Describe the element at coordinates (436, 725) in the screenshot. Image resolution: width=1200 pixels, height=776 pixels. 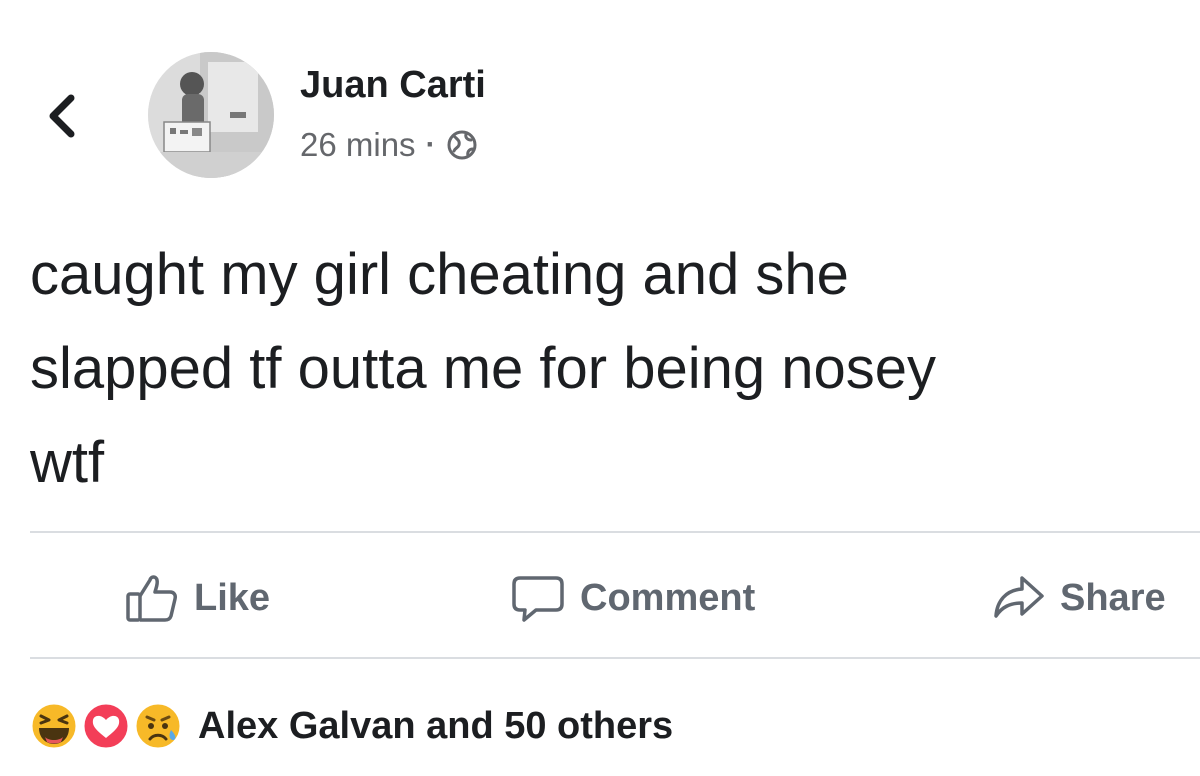
I see `reaction-summary-text: Alex Galvan and 50 others` at that location.